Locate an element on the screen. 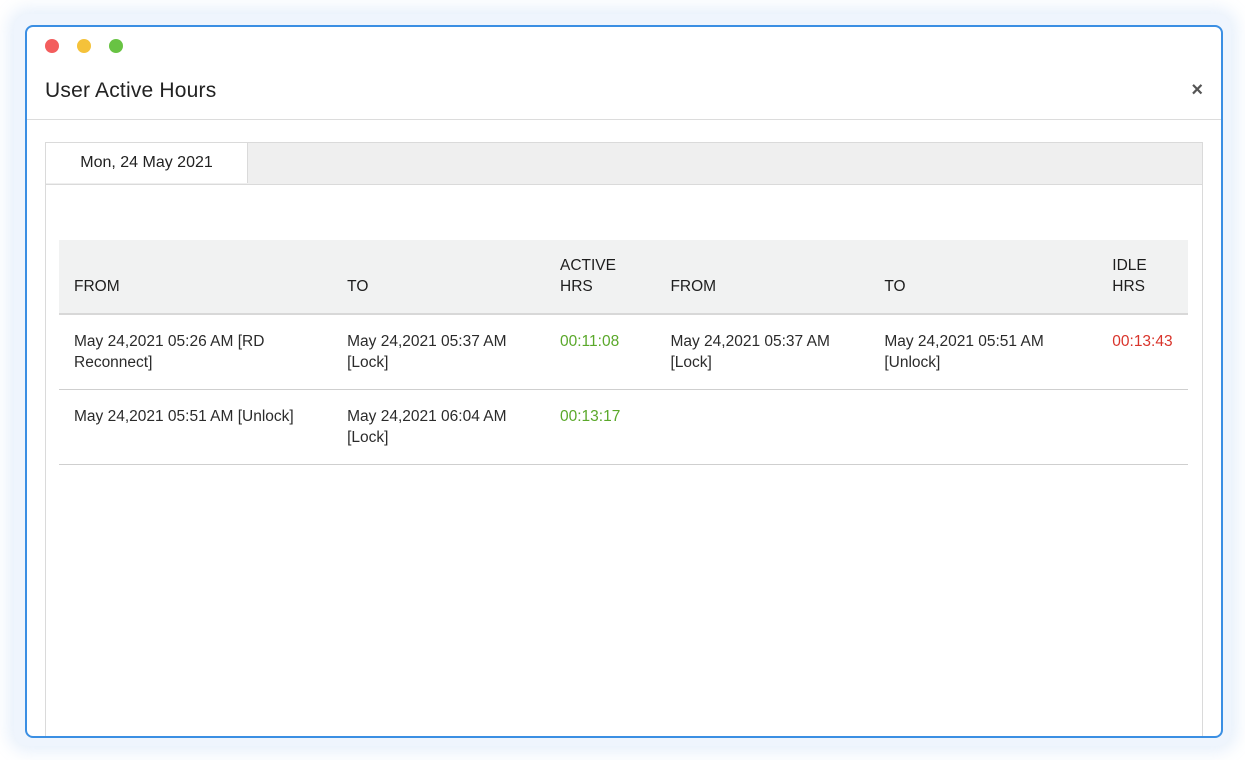 The width and height of the screenshot is (1245, 760). maximize-window-dot is located at coordinates (116, 46).